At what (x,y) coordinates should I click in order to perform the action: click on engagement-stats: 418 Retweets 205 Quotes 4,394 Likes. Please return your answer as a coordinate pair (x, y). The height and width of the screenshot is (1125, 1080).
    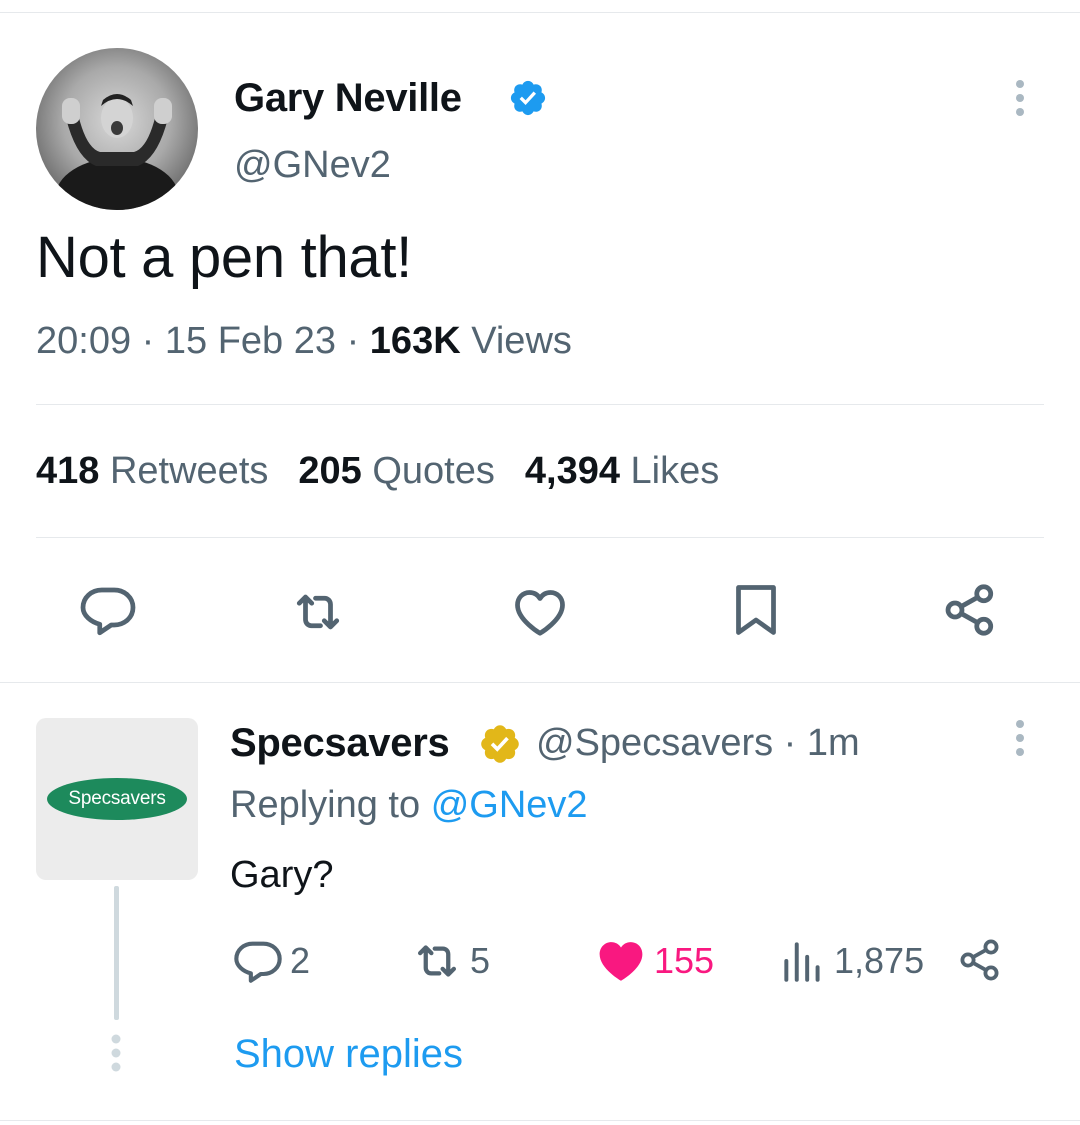
    Looking at the image, I should click on (377, 471).